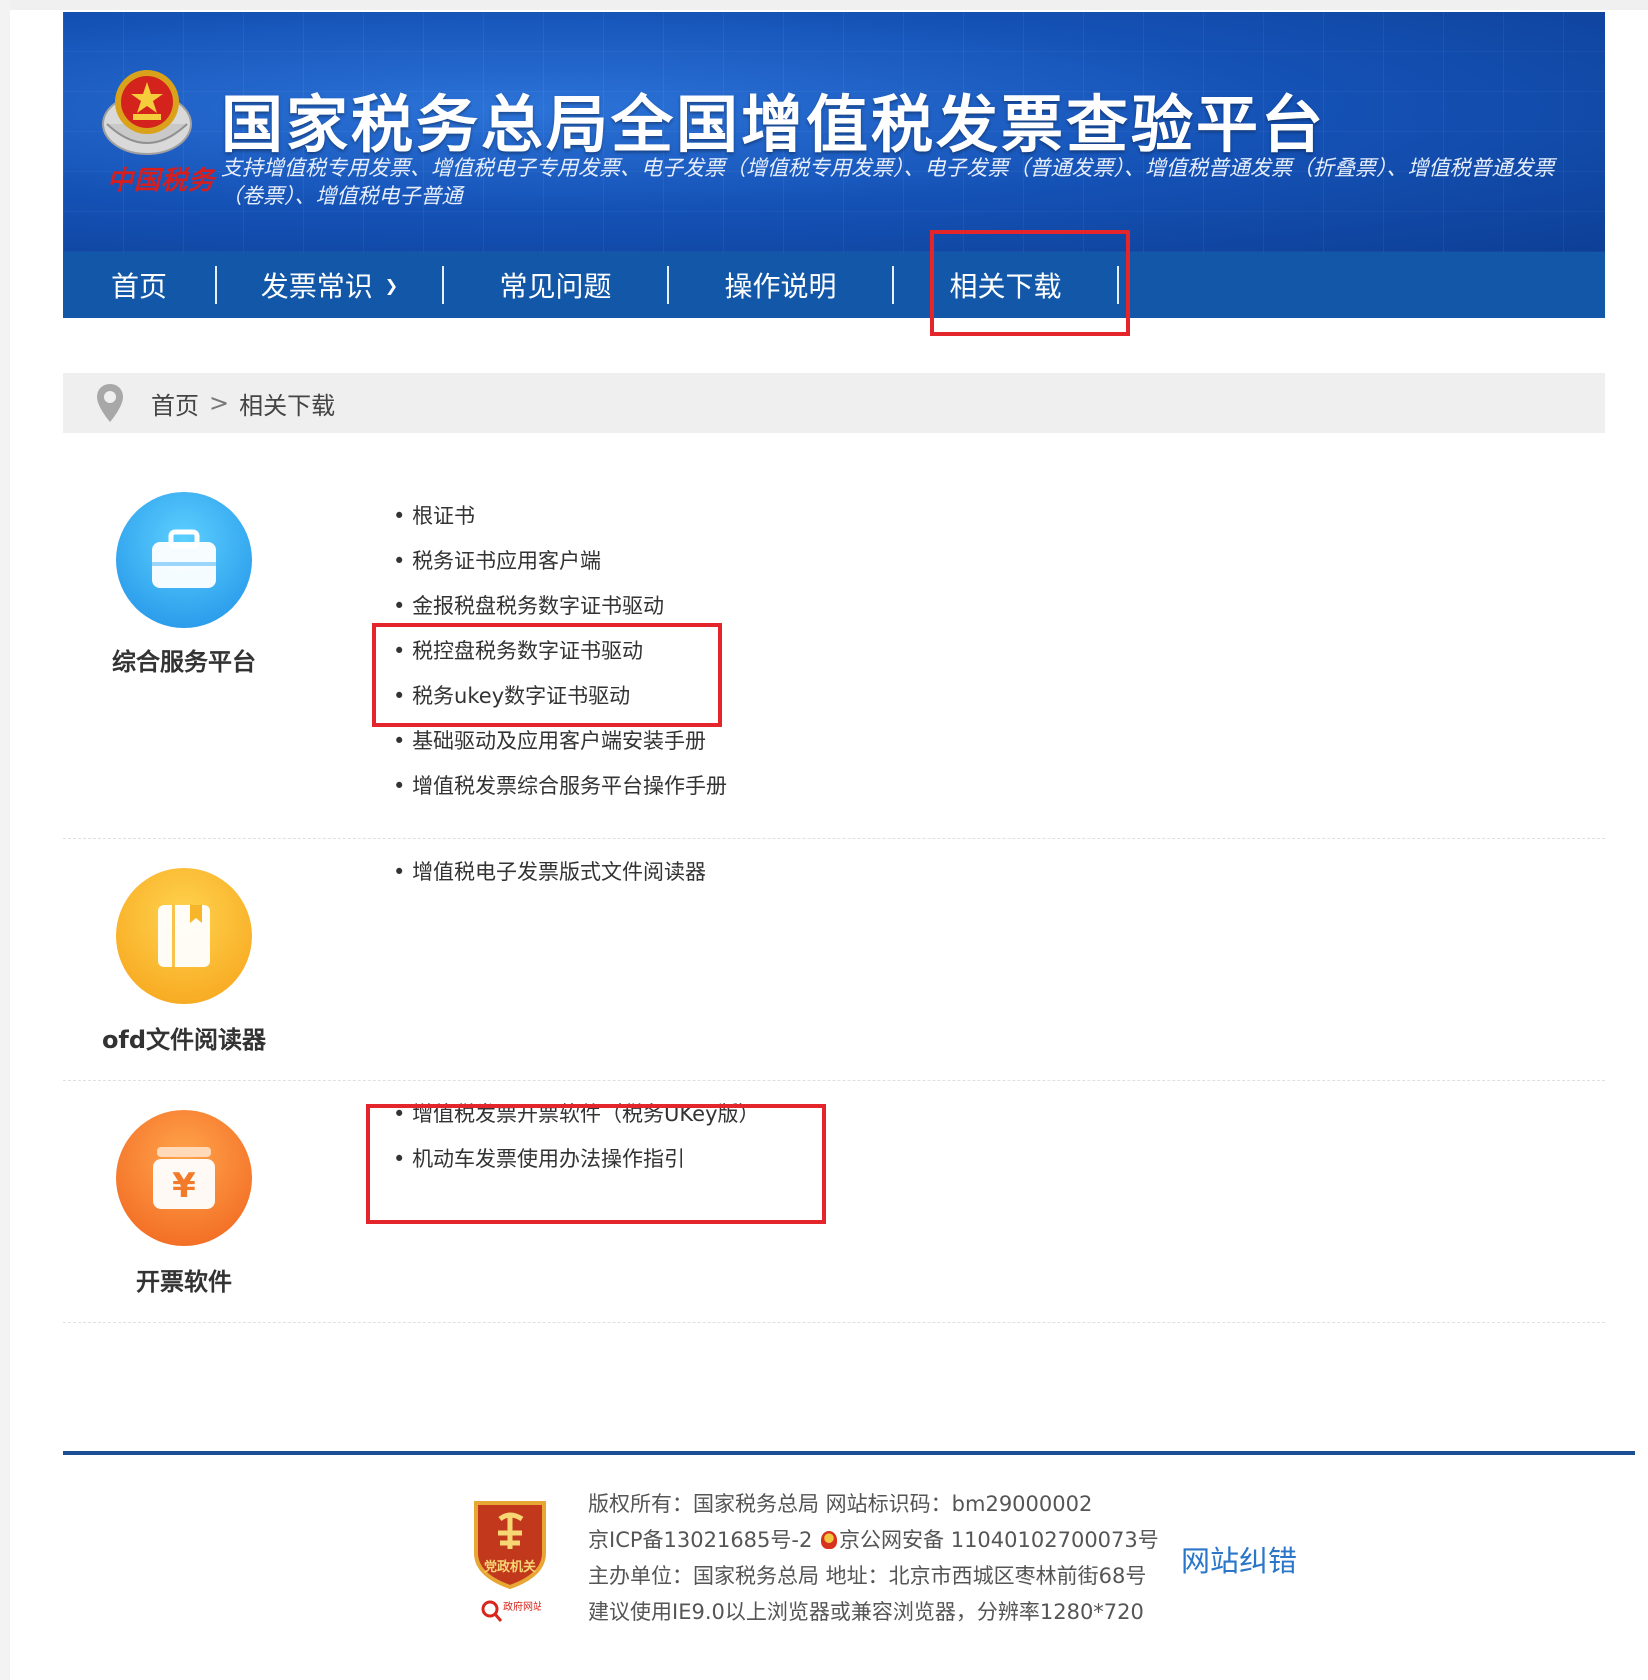 Image resolution: width=1648 pixels, height=1680 pixels. Describe the element at coordinates (840, 1504) in the screenshot. I see `footer-copyright: 版权所有：国家税务总局 网站标识码：bm29000002` at that location.